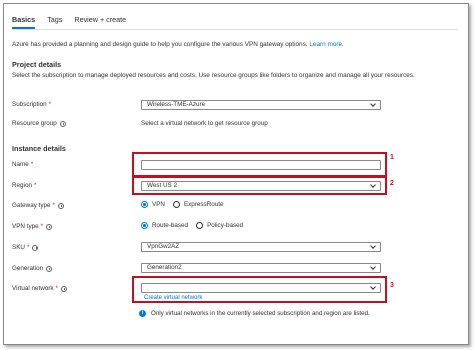  I want to click on gateway-type-label-text: Gateway type, so click(31, 205).